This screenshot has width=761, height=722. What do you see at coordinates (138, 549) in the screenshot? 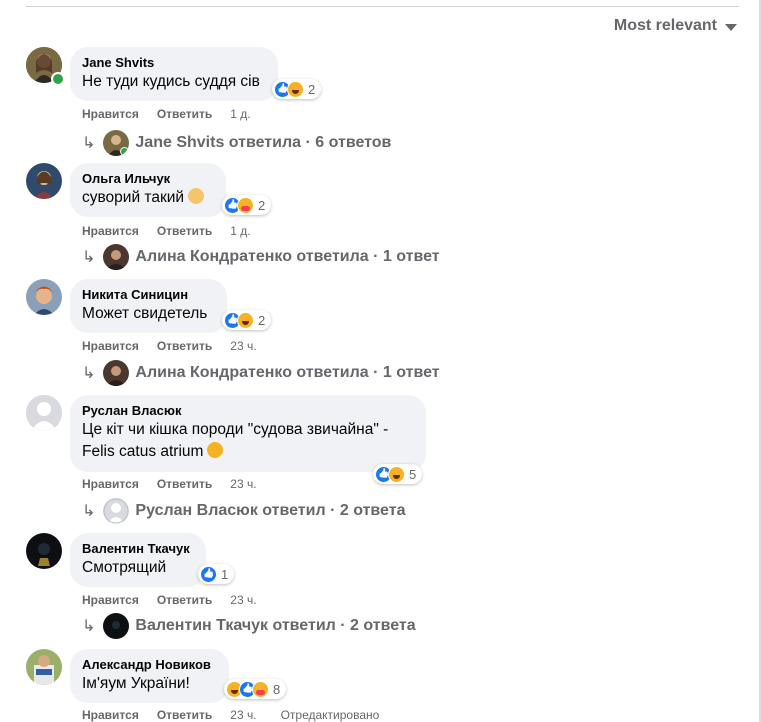
I see `comment-author: Валентин Ткачук` at bounding box center [138, 549].